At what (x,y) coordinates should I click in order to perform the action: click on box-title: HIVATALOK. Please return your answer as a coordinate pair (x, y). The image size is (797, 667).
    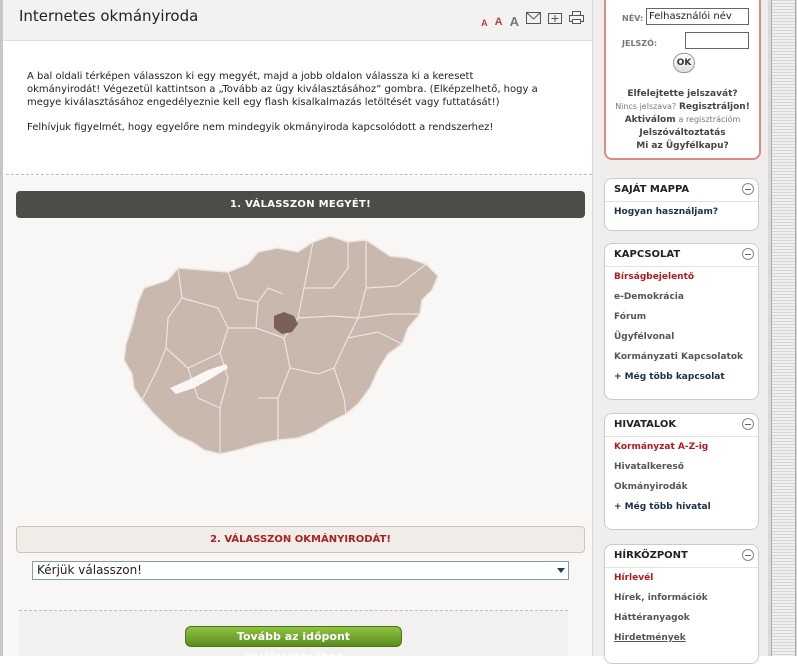
    Looking at the image, I should click on (645, 424).